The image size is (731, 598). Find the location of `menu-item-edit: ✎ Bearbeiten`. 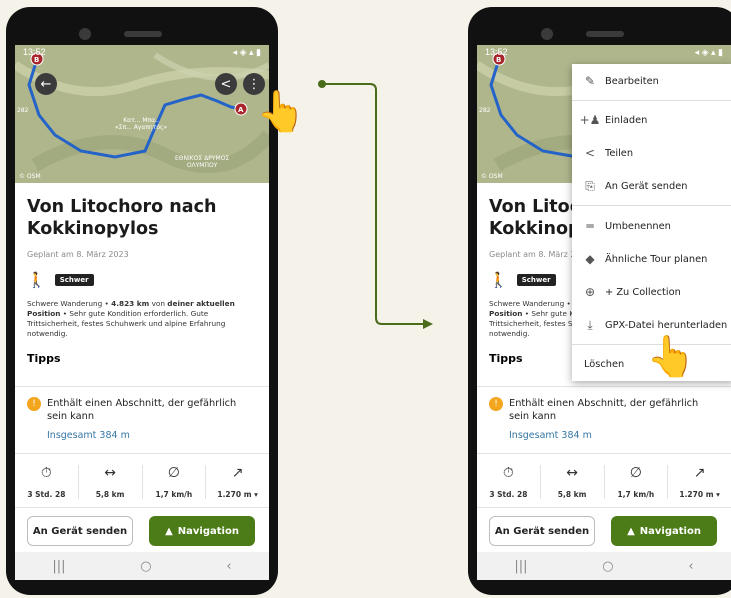

menu-item-edit: ✎ Bearbeiten is located at coordinates (651, 81).